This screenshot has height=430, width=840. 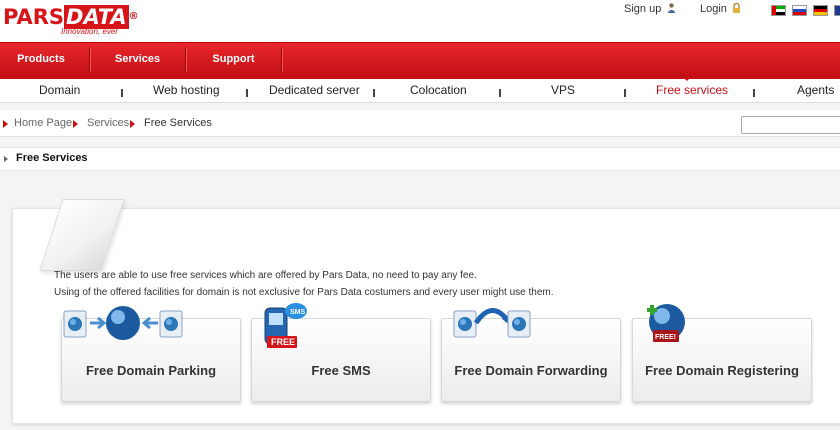 What do you see at coordinates (420, 21) in the screenshot?
I see `top-bar: PARSDATA ® Innovation, ever Sign up Login` at bounding box center [420, 21].